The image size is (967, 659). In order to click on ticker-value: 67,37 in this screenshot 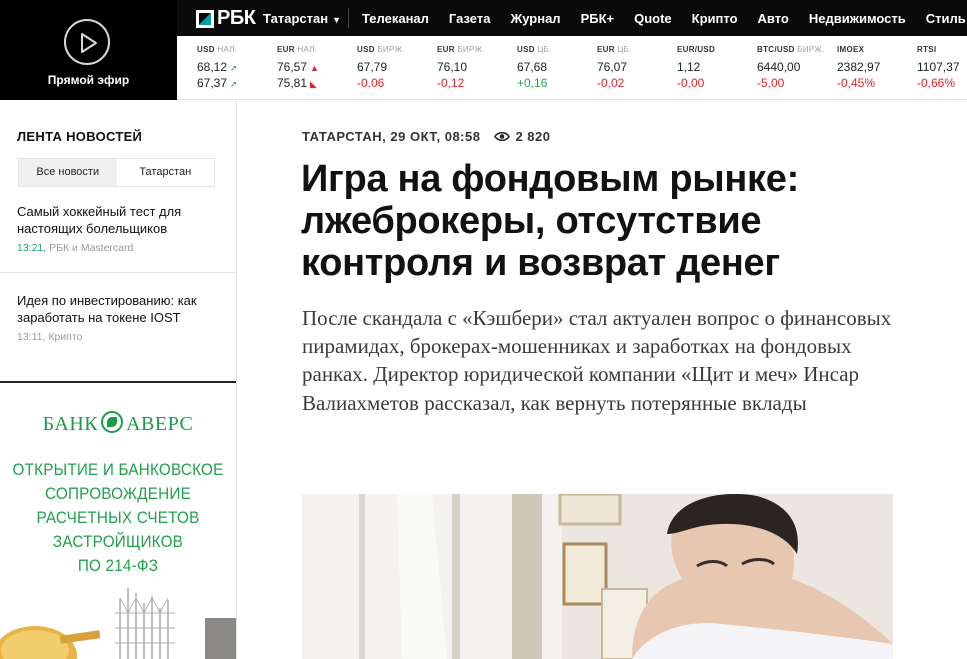, I will do `click(212, 83)`.